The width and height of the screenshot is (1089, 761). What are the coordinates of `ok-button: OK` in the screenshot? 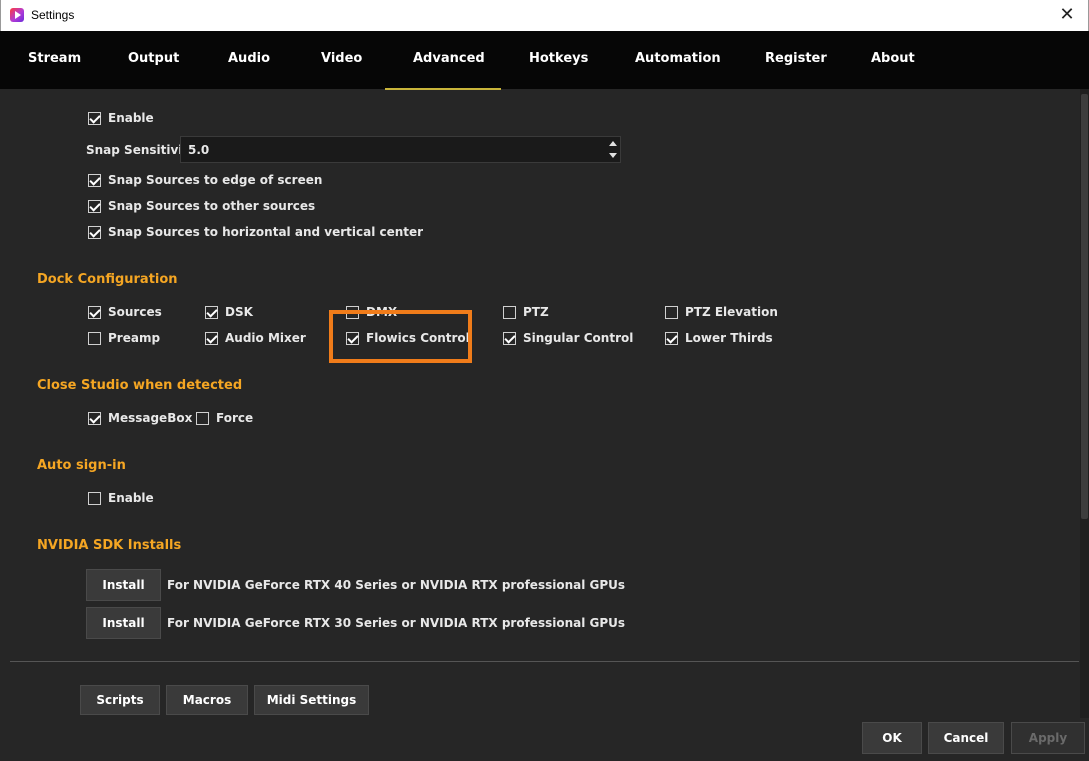 It's located at (892, 738).